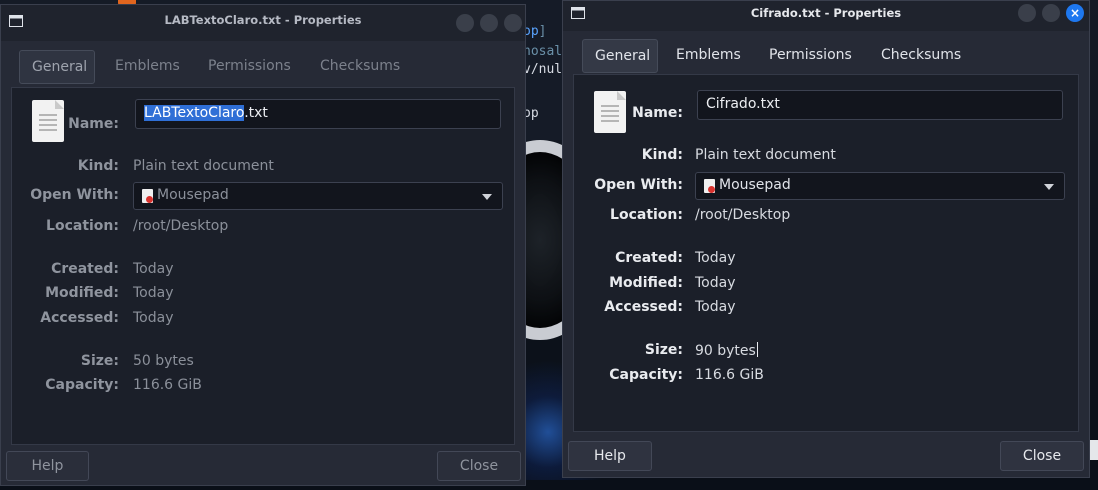 The image size is (1098, 490). What do you see at coordinates (743, 104) in the screenshot?
I see `name-value: Cifrado.txt` at bounding box center [743, 104].